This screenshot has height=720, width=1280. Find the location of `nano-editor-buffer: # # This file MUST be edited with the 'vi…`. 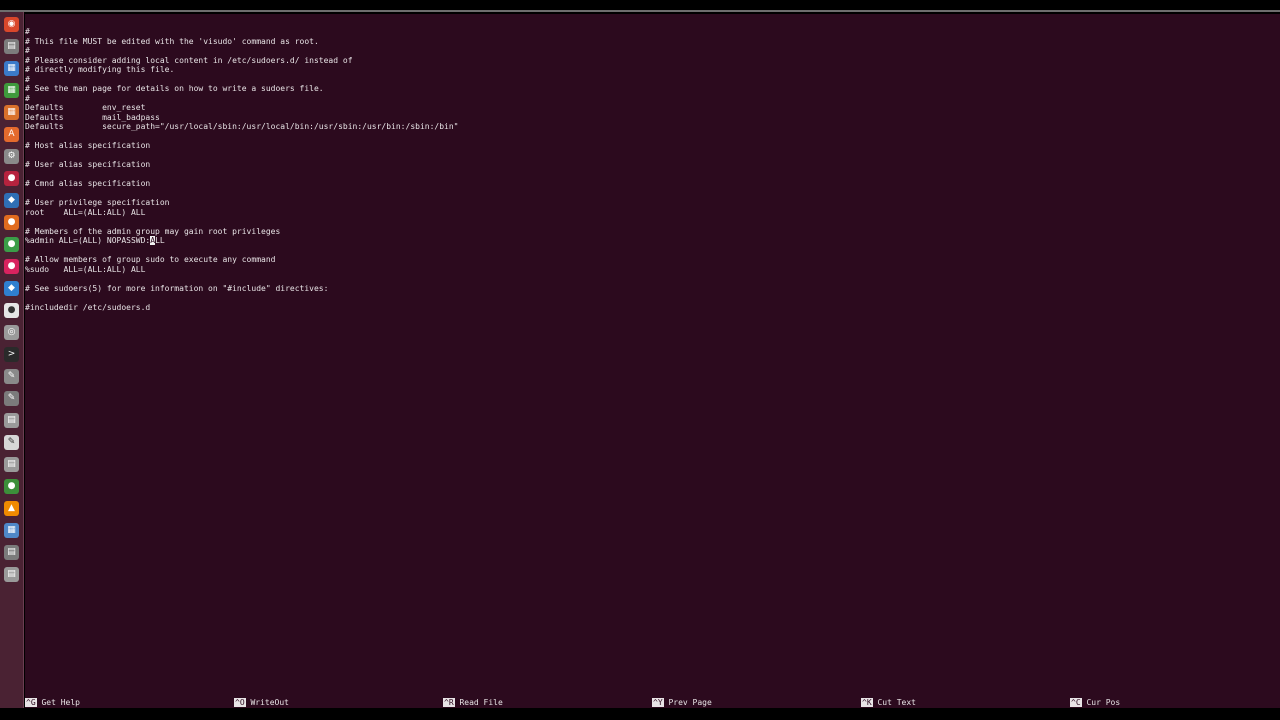

nano-editor-buffer: # # This file MUST be edited with the 'vi… is located at coordinates (241, 169).